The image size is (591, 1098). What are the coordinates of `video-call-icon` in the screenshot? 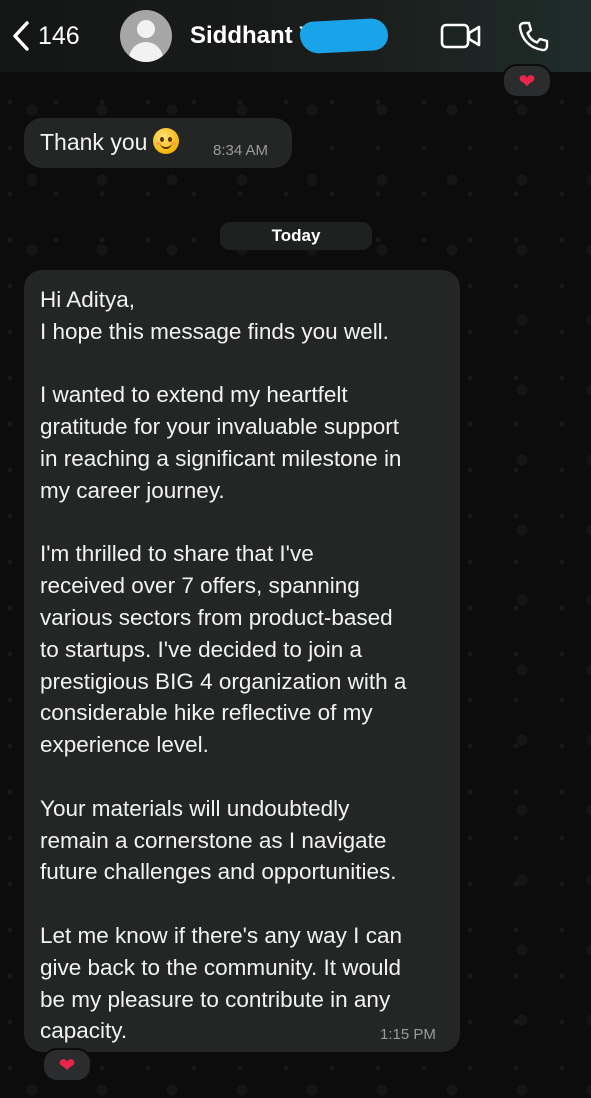 It's located at (460, 36).